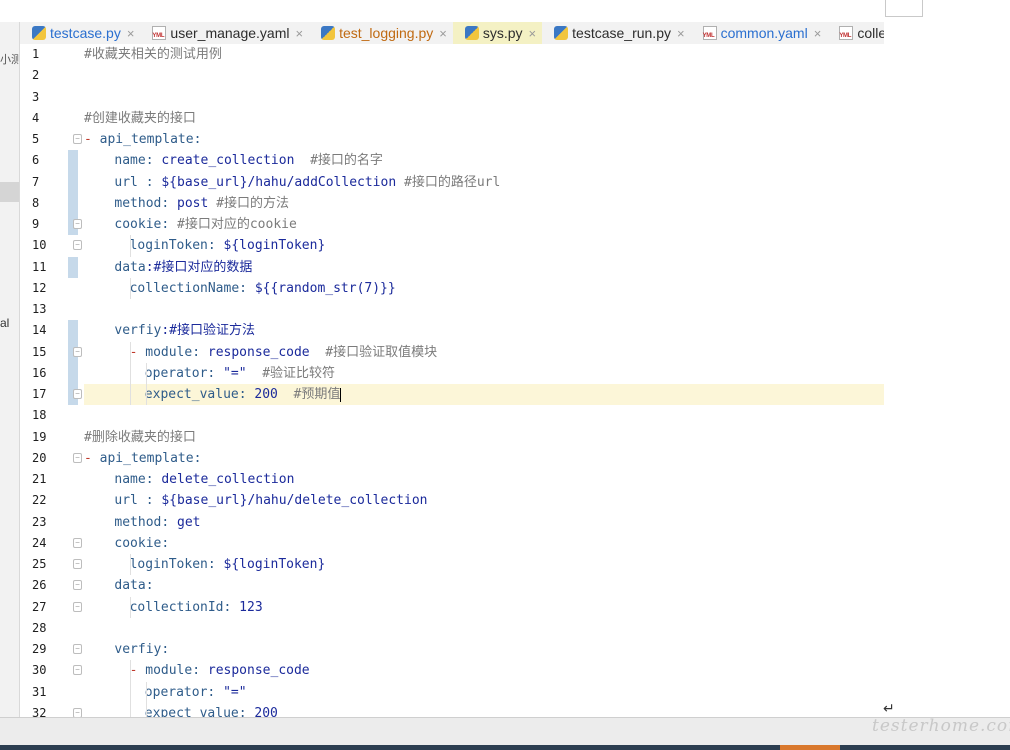  Describe the element at coordinates (484, 118) in the screenshot. I see `code-line: #创建收藏夹的接口` at that location.